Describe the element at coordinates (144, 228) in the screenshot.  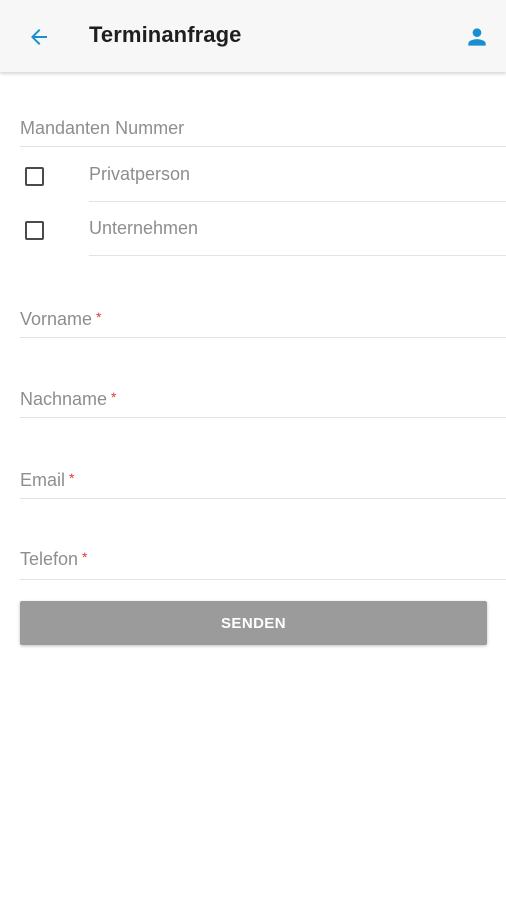
I see `company-label: Unternehmen` at that location.